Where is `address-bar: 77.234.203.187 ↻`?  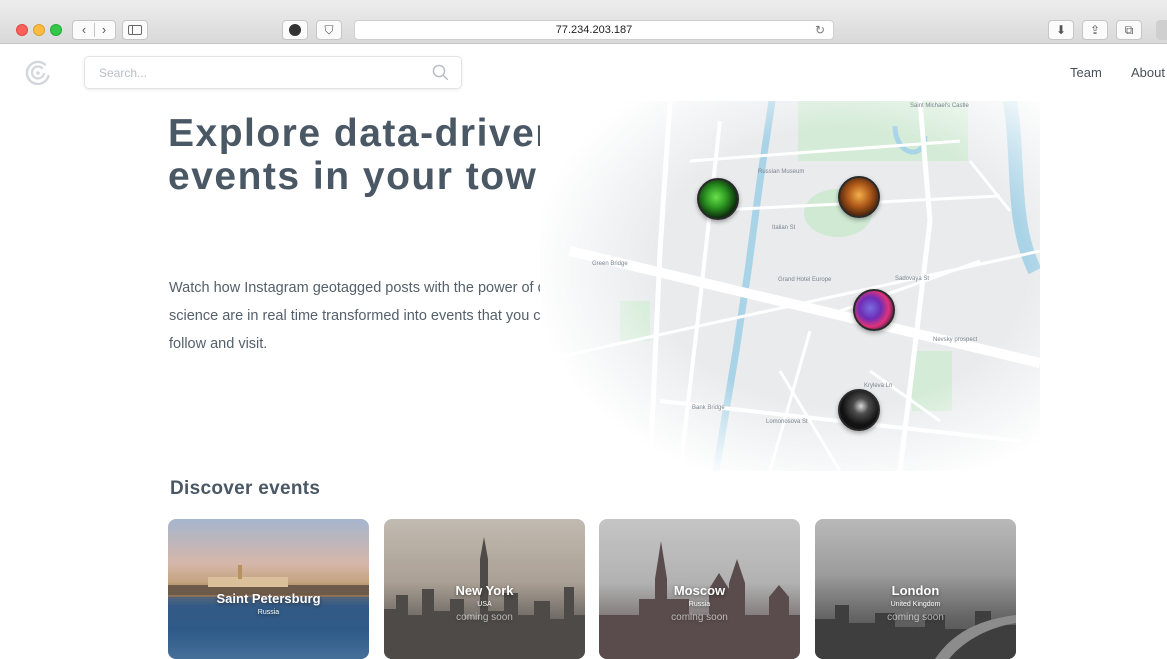 address-bar: 77.234.203.187 ↻ is located at coordinates (594, 30).